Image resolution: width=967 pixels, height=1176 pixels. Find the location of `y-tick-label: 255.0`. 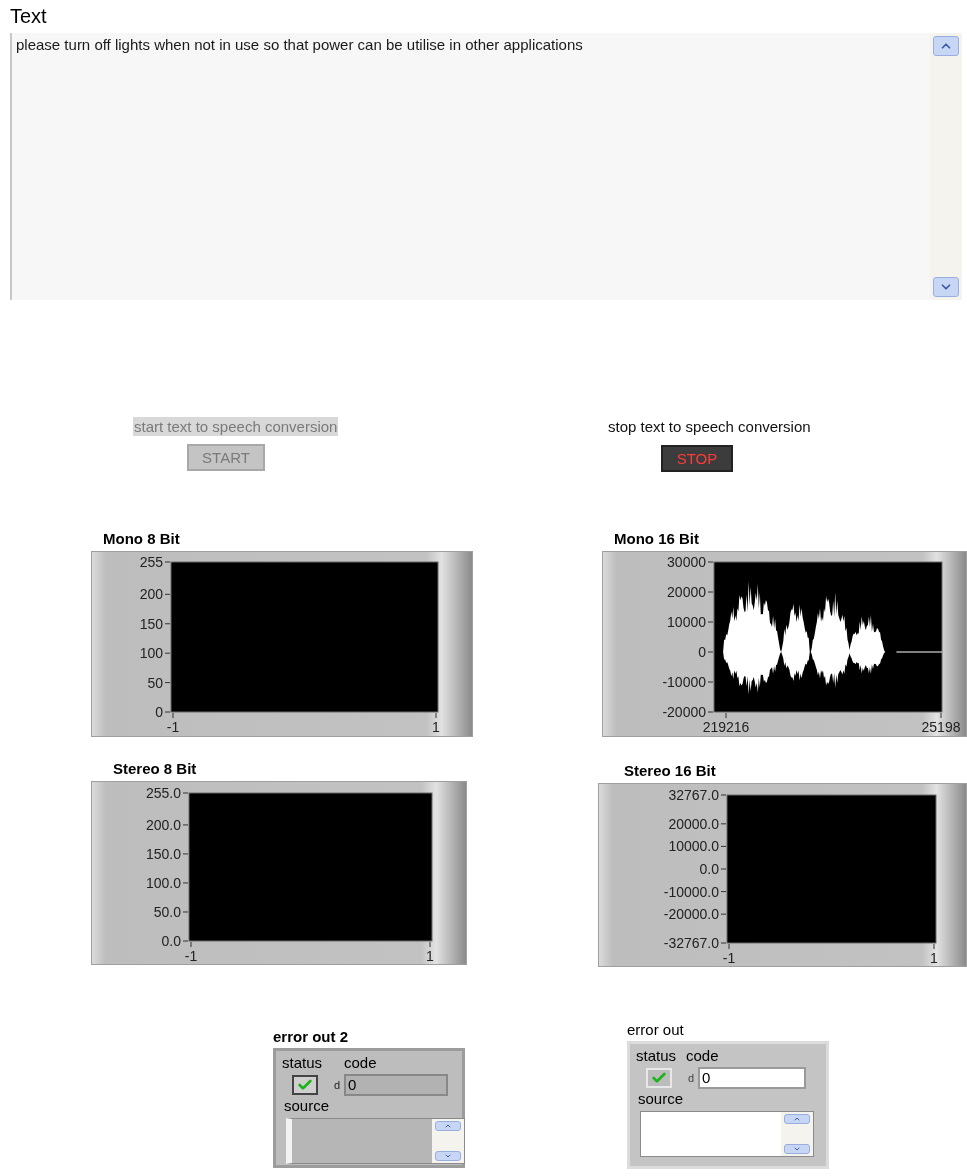

y-tick-label: 255.0 is located at coordinates (163, 793).